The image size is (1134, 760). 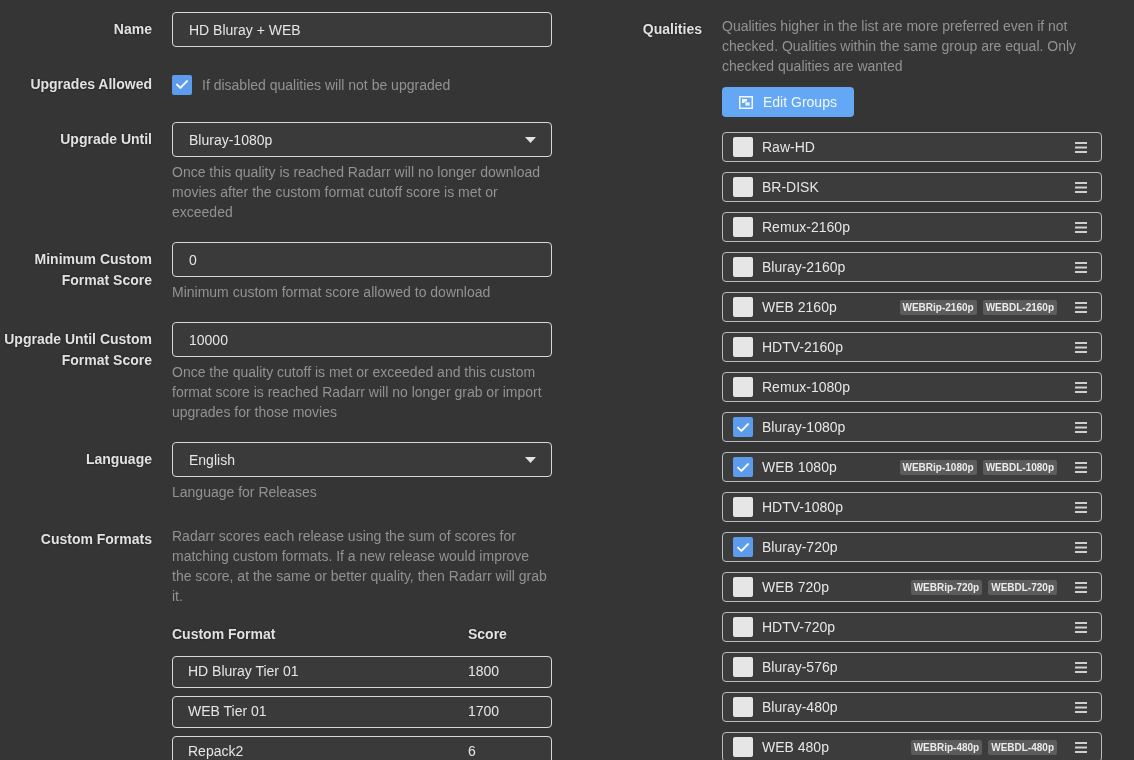 I want to click on help-text: Once this quality is reached Radarr will no longer download movies after the custom format cutoff score is met or exceeded, so click(x=357, y=192).